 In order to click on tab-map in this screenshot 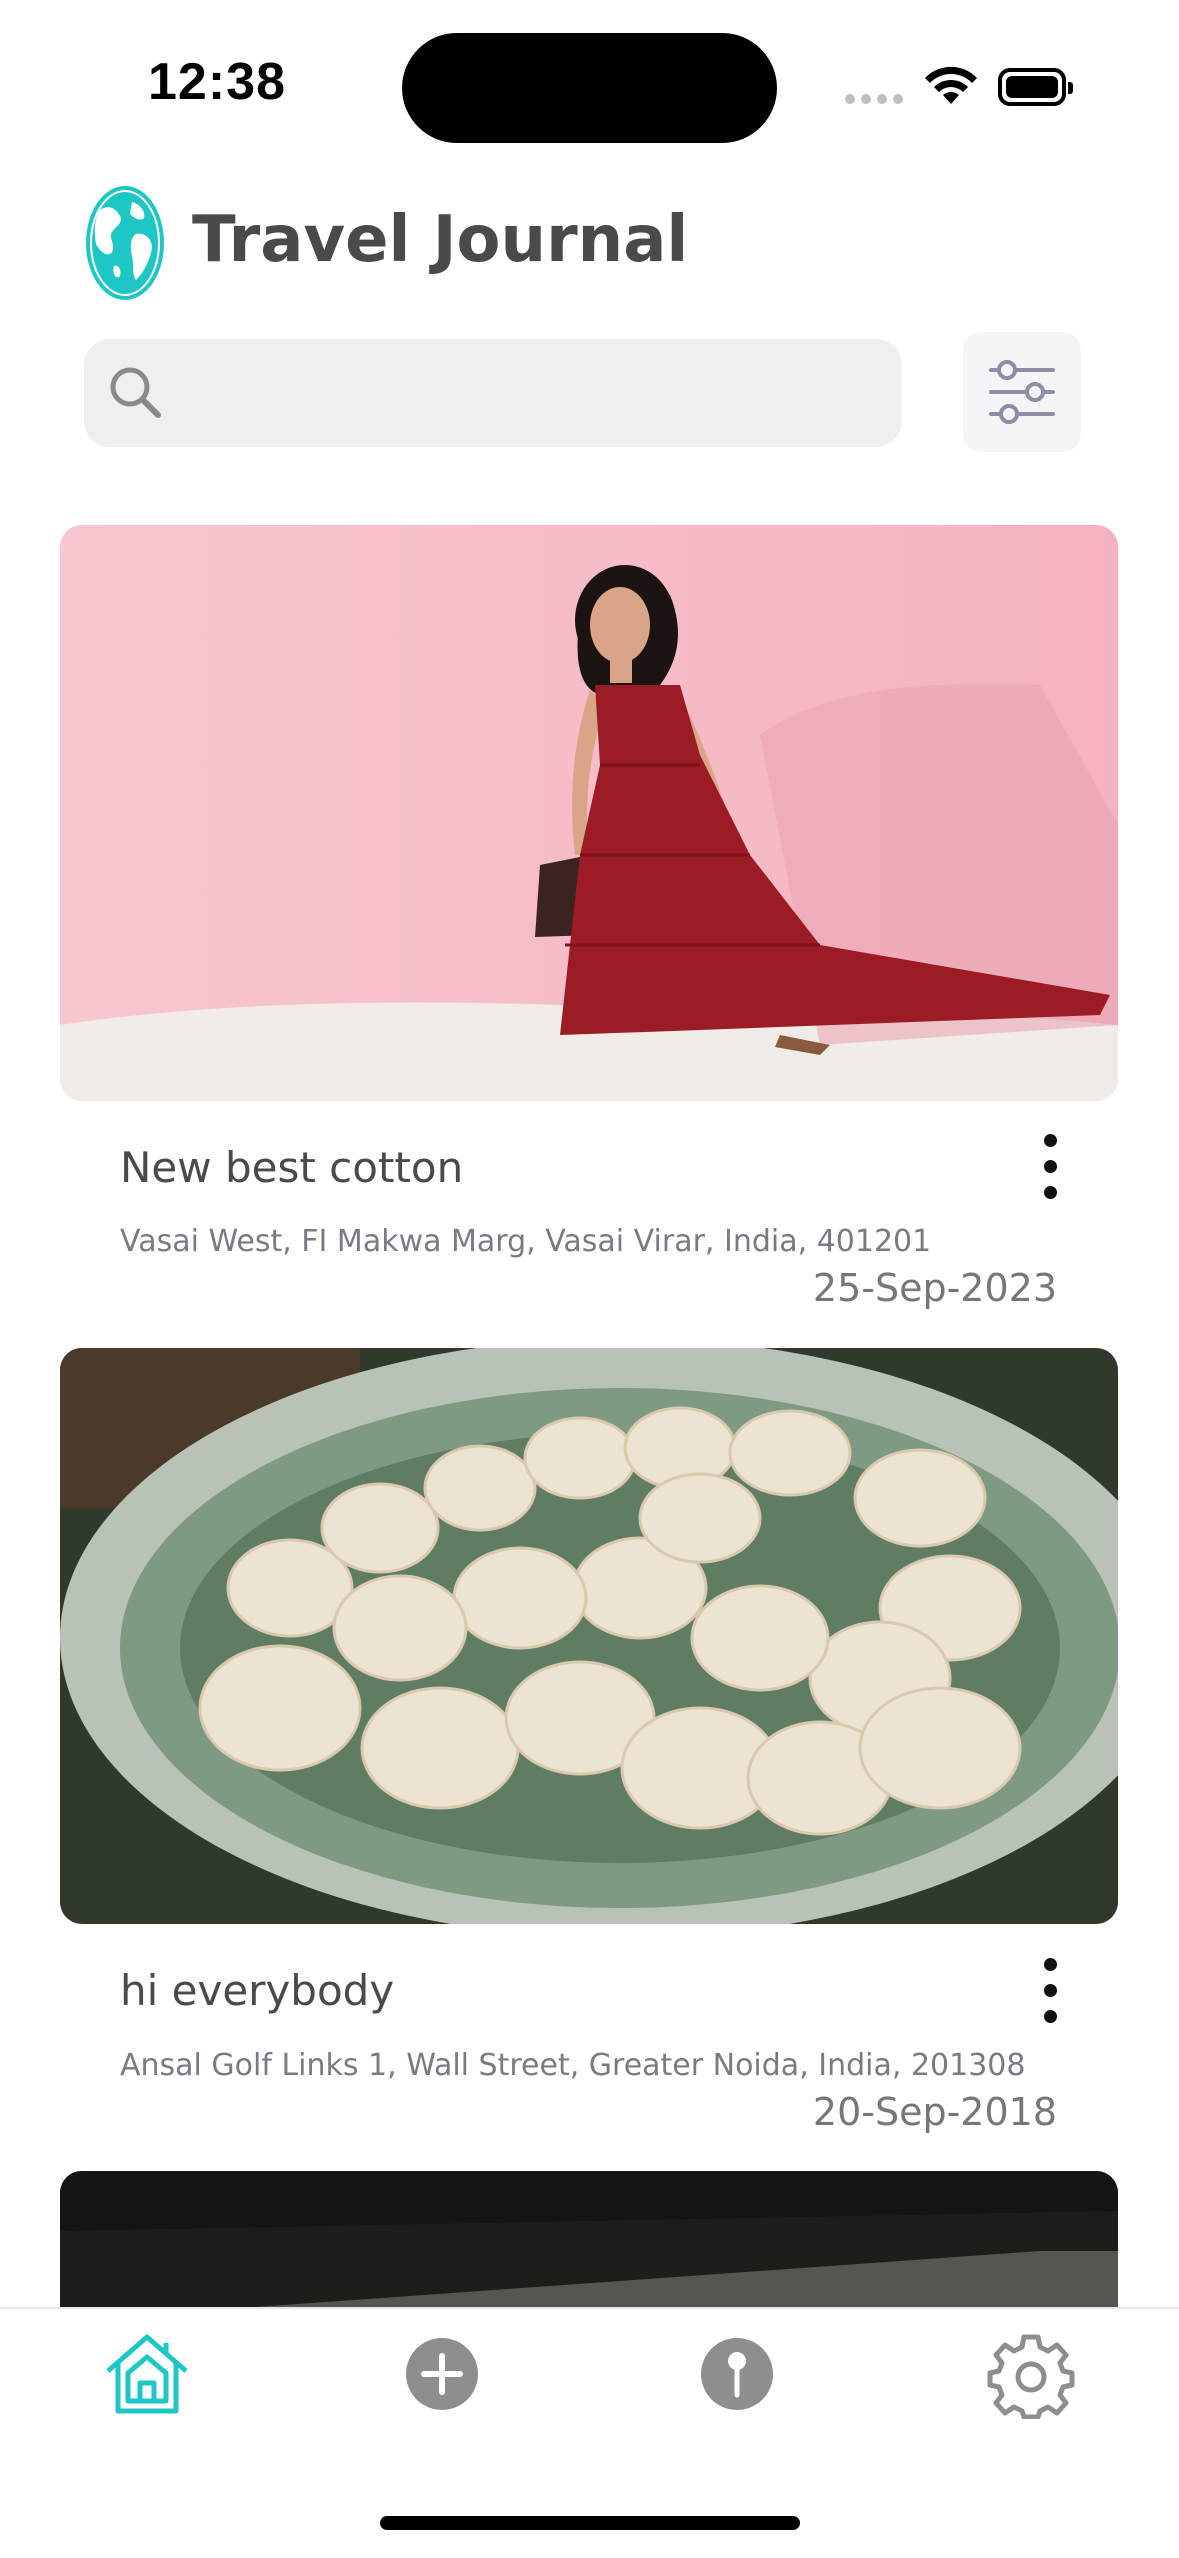, I will do `click(737, 2374)`.